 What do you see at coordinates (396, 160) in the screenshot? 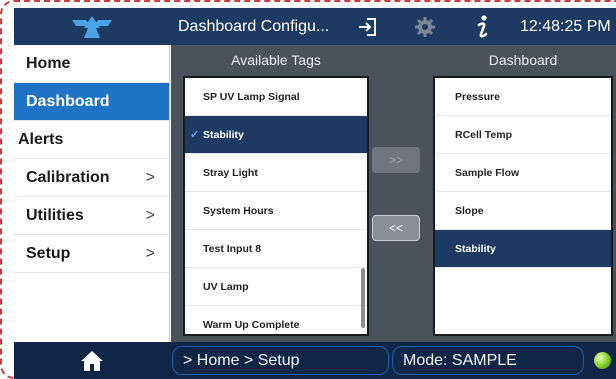
I see `add-to-dashboard-button: >>` at bounding box center [396, 160].